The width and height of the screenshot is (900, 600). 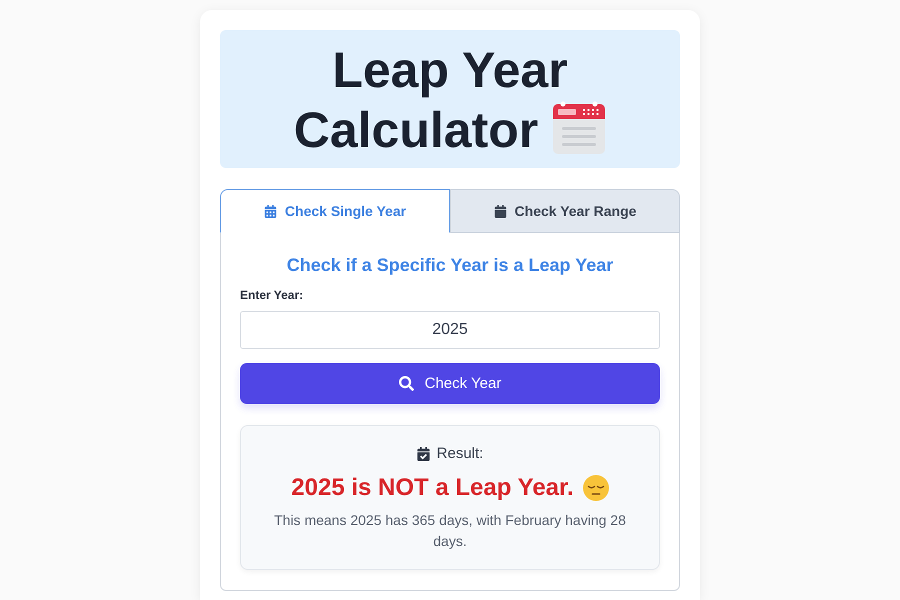 I want to click on sad-face-icon, so click(x=595, y=488).